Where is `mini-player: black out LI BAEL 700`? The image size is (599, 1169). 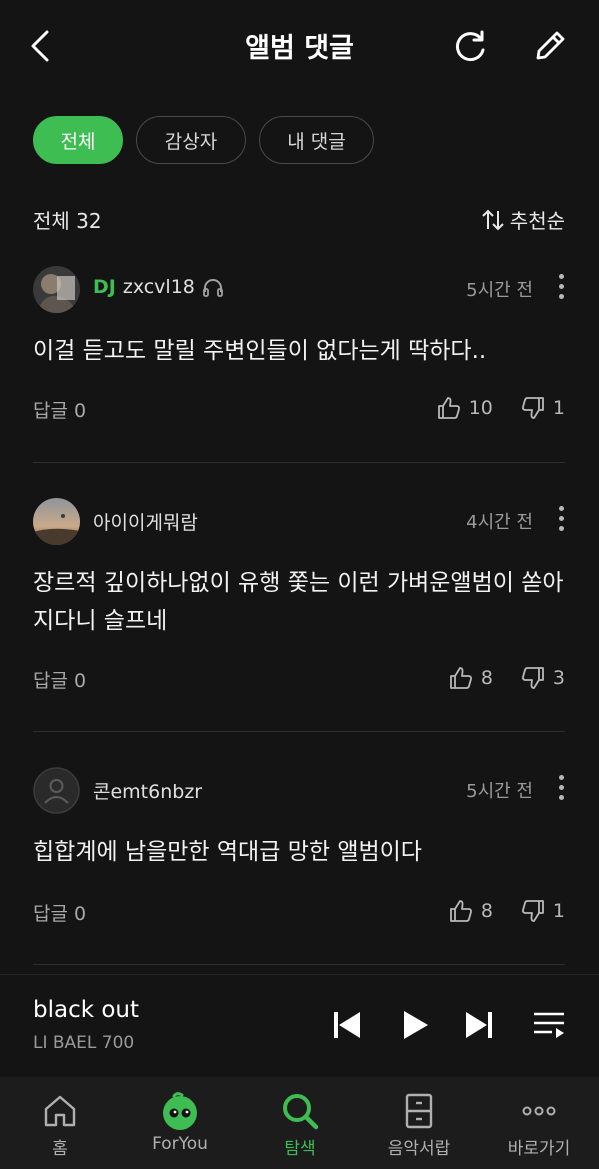
mini-player: black out LI BAEL 700 is located at coordinates (299, 1025).